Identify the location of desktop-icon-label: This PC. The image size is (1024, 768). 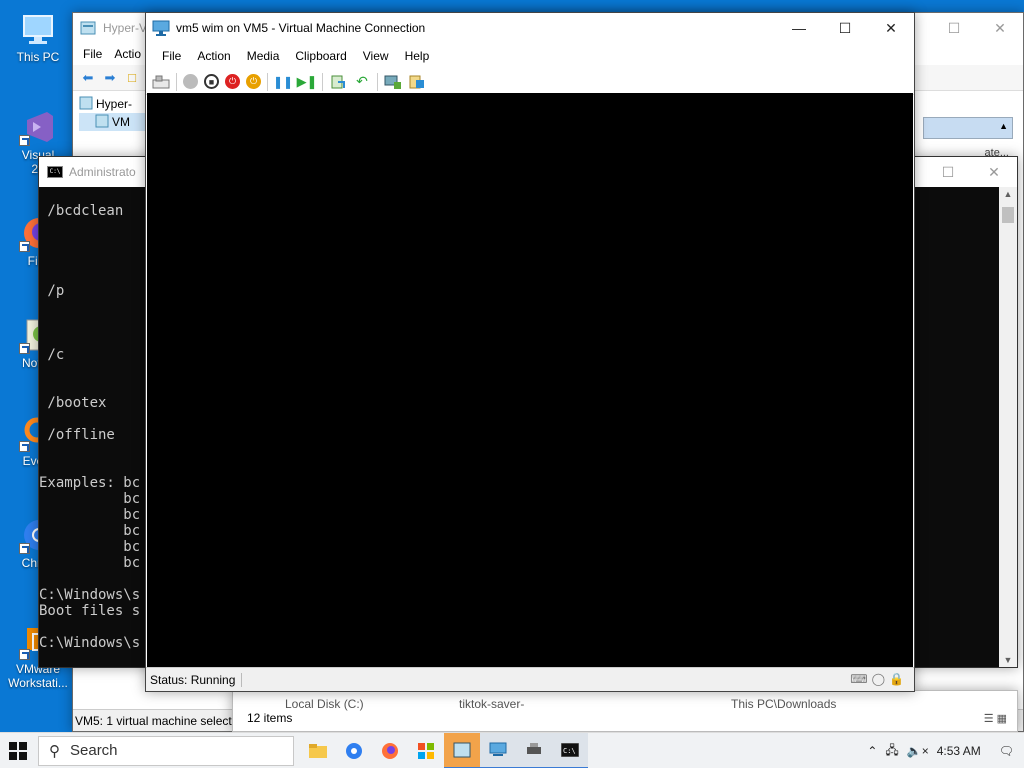
(38, 57).